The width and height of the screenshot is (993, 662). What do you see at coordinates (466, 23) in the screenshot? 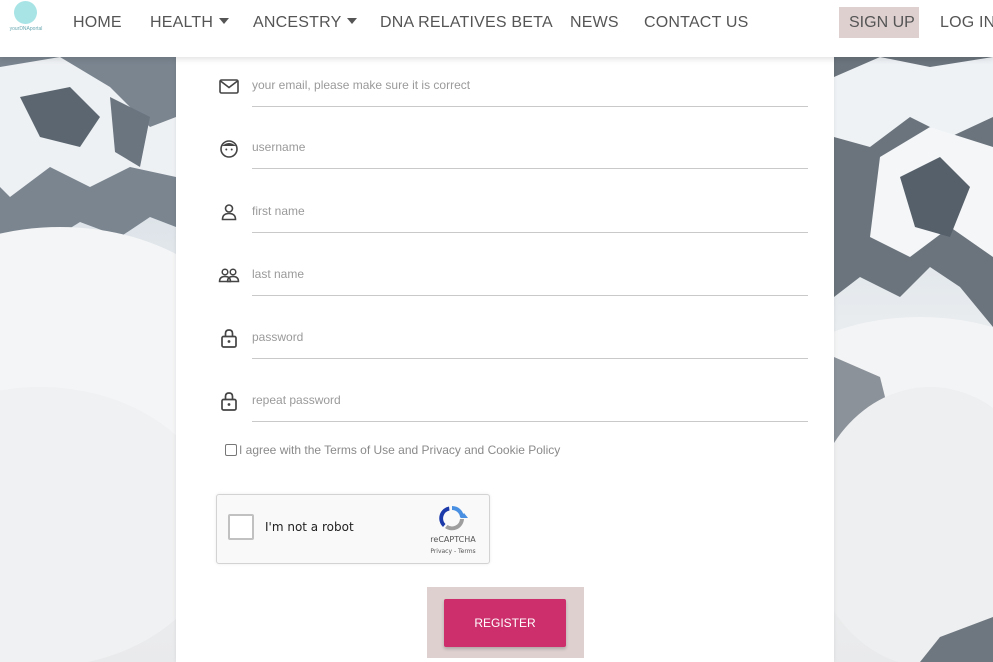
I see `nav-dna-relatives: DNA RELATIVES BETA` at bounding box center [466, 23].